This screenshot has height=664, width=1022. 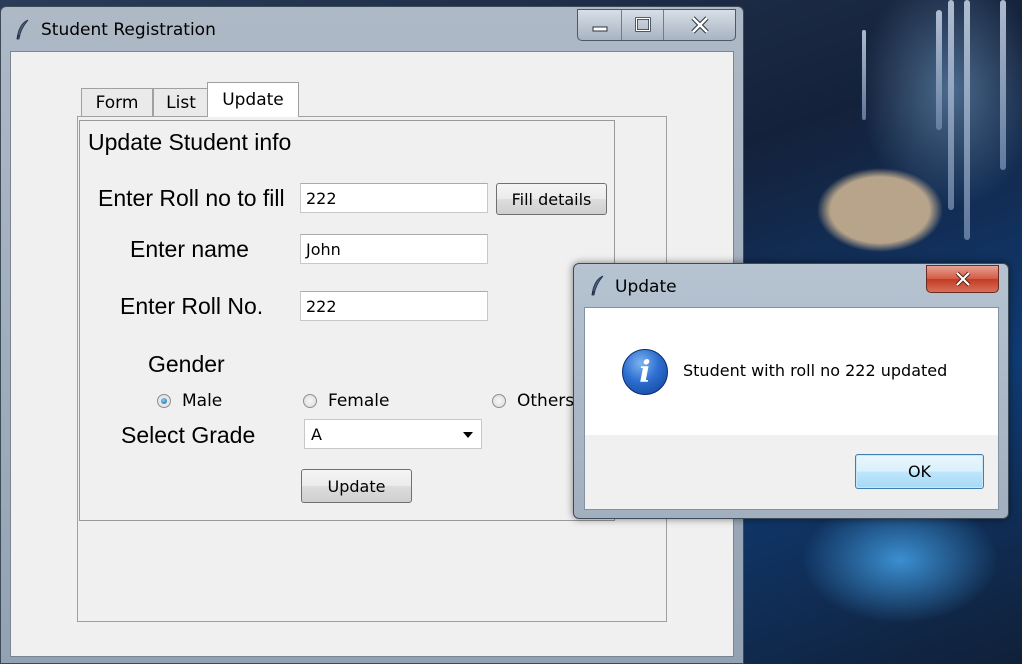 What do you see at coordinates (191, 198) in the screenshot?
I see `fill-roll-label: Enter Roll no to fill` at bounding box center [191, 198].